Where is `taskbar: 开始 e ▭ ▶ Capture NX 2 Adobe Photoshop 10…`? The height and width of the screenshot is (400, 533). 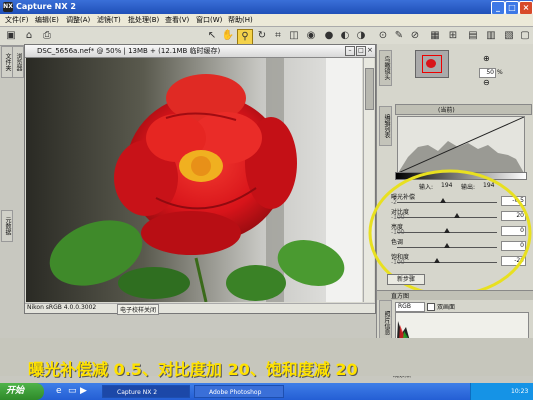 taskbar: 开始 e ▭ ▶ Capture NX 2 Adobe Photoshop 10… is located at coordinates (266, 391).